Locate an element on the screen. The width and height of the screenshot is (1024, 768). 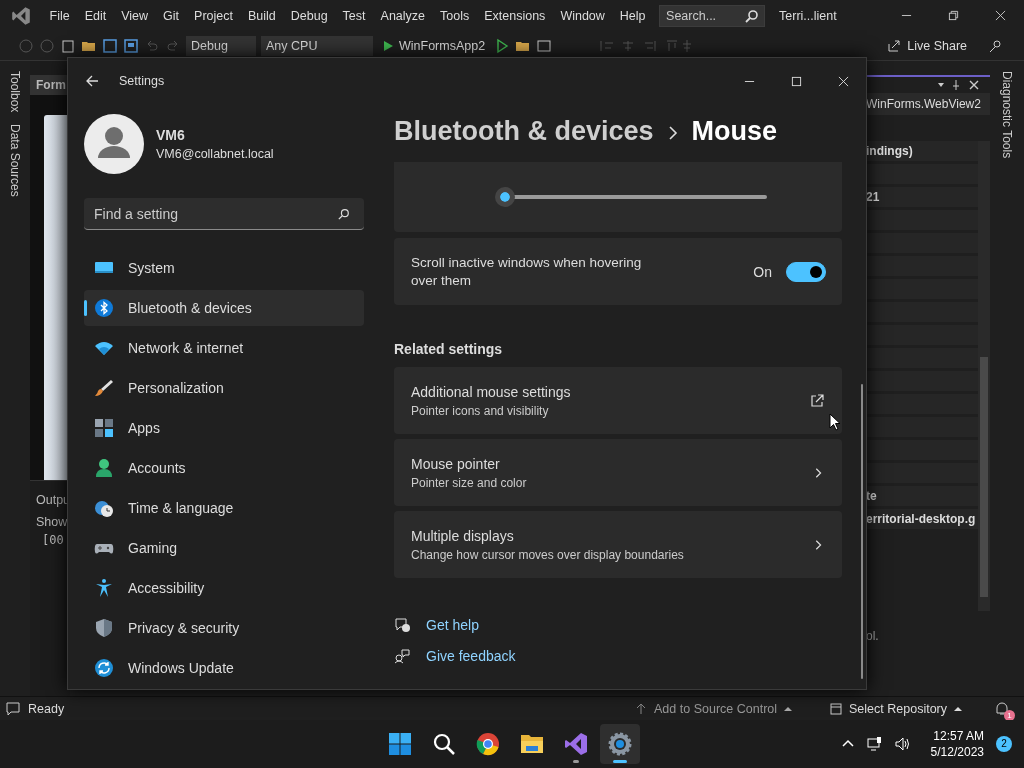
apps-icon is located at coordinates (104, 428).